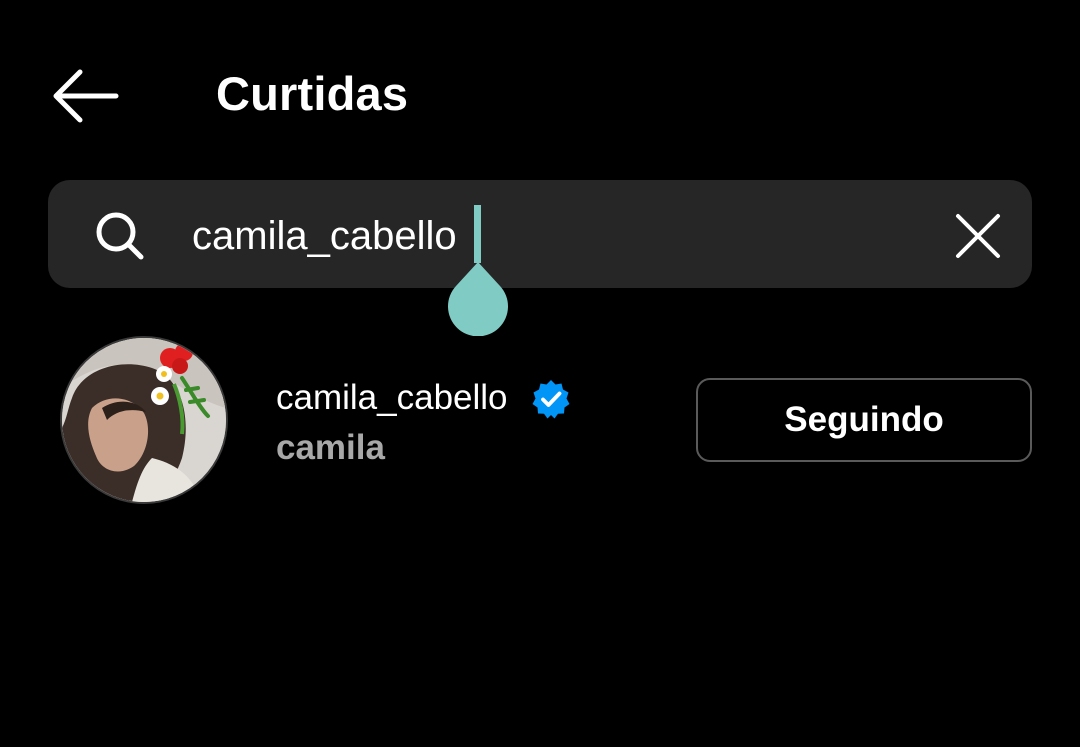  What do you see at coordinates (542, 236) in the screenshot?
I see `search-input` at bounding box center [542, 236].